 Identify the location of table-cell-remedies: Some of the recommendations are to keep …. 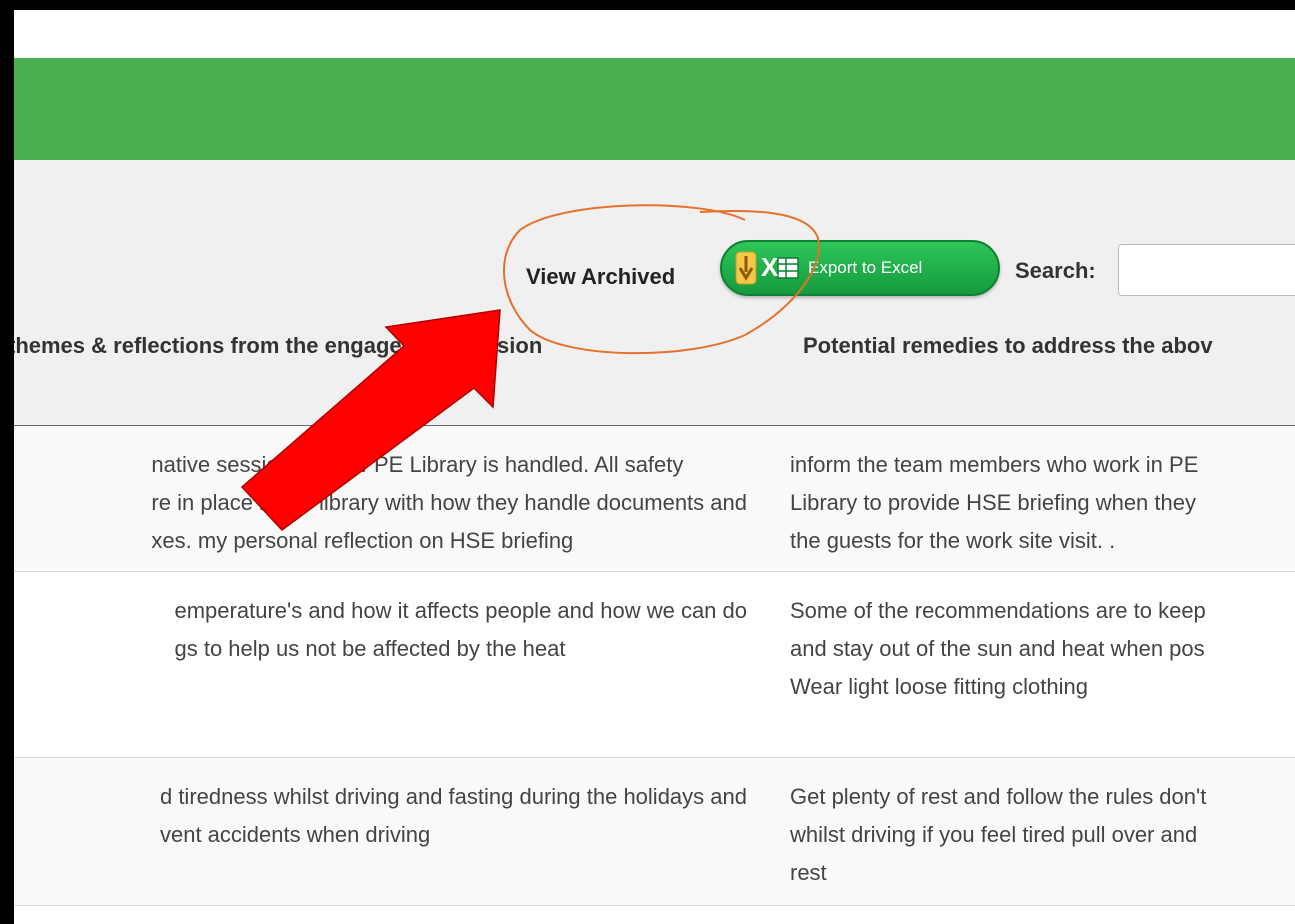
(998, 648).